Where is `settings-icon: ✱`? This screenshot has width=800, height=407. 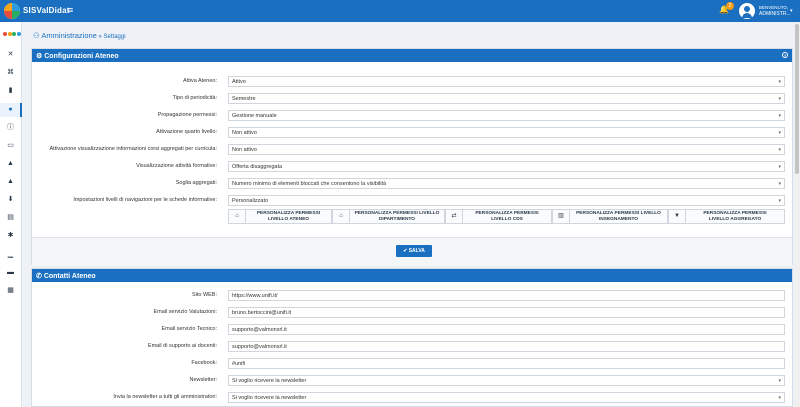 settings-icon: ✱ is located at coordinates (10, 235).